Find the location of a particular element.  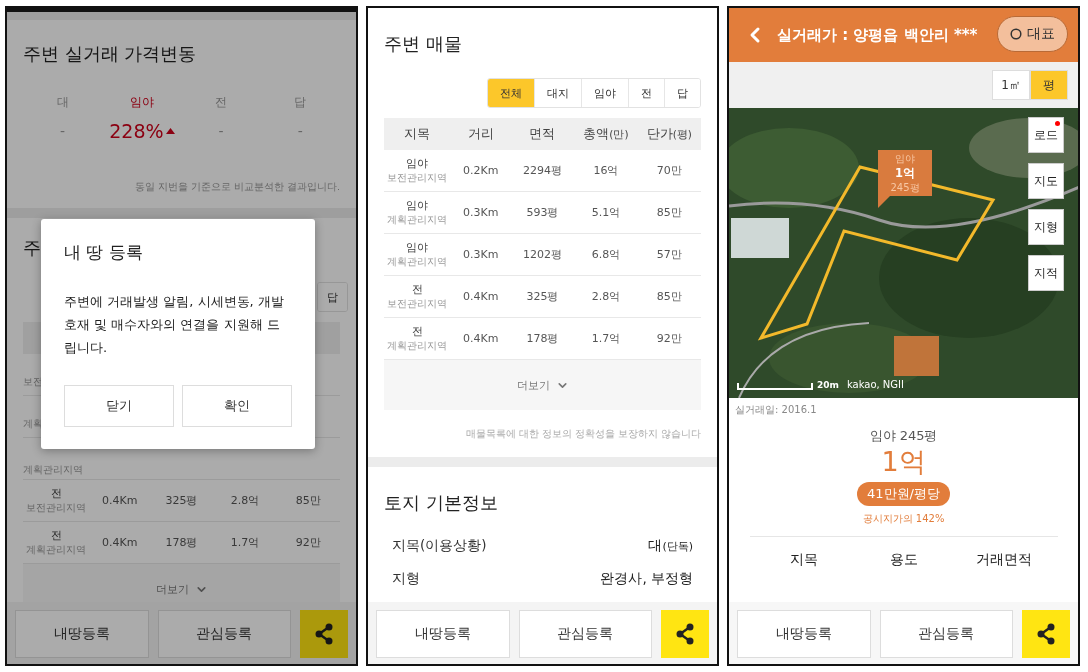

dialog-title: 내 땅 등록 is located at coordinates (104, 252).